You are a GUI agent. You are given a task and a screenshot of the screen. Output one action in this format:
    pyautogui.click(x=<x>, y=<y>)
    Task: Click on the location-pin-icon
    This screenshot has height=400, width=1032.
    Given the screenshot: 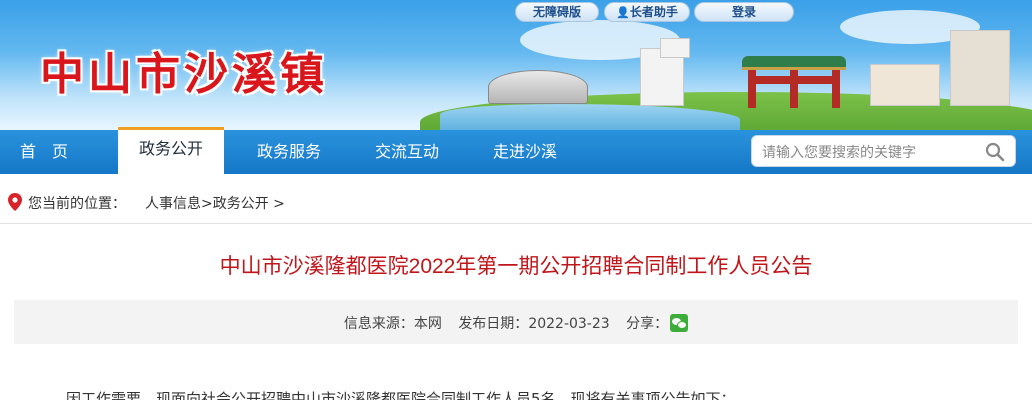 What is the action you would take?
    pyautogui.click(x=15, y=202)
    